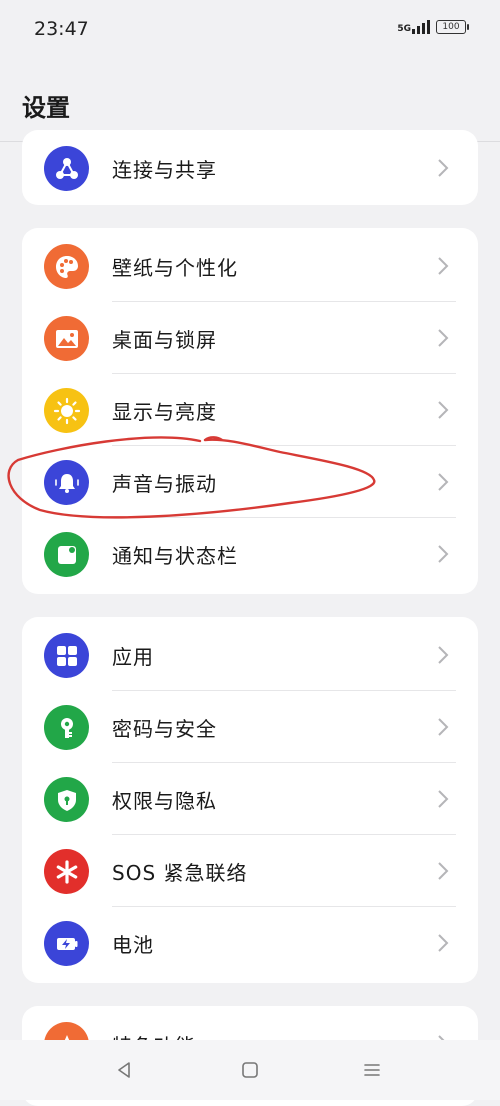  Describe the element at coordinates (61, 29) in the screenshot. I see `status-time: 23:47` at that location.